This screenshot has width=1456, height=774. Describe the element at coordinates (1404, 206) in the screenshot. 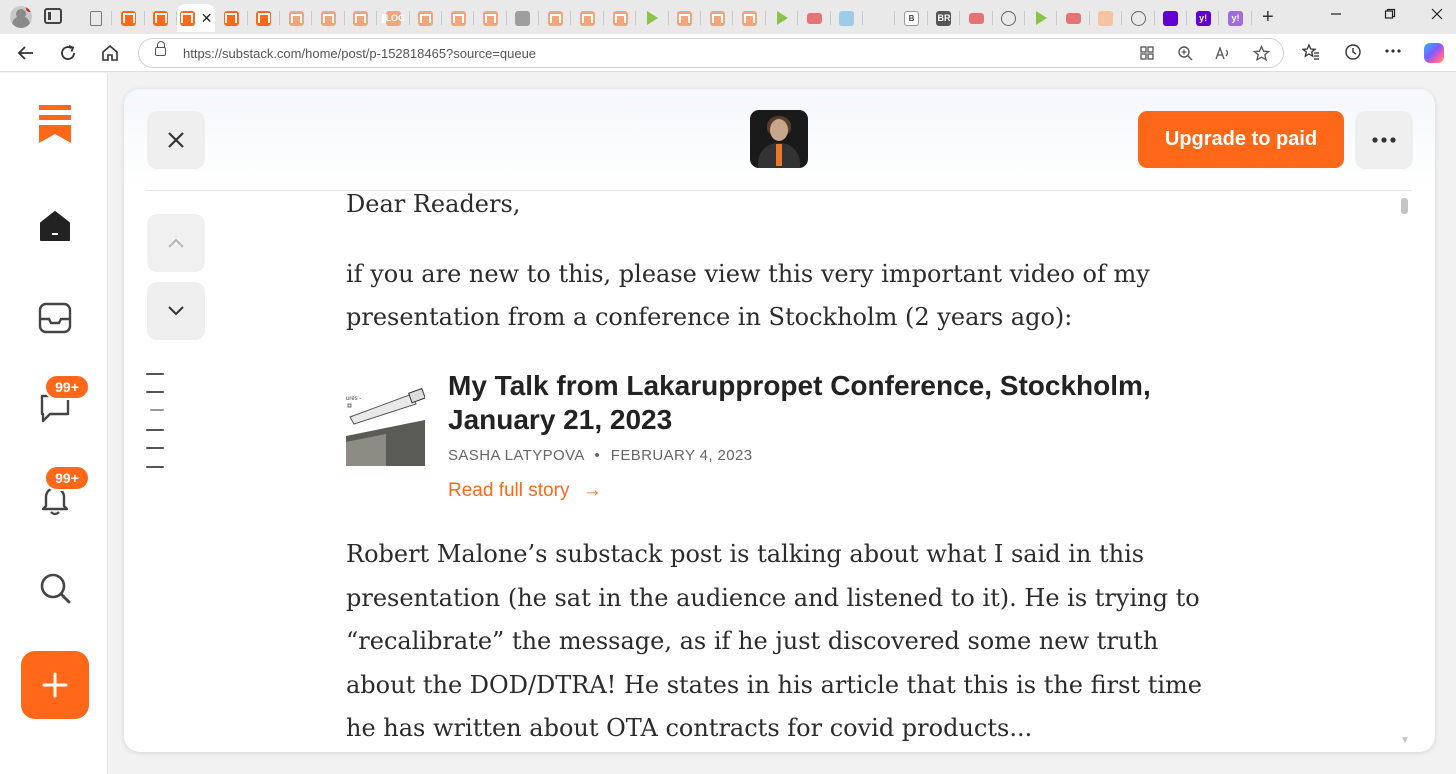

I see `scrollbar-thumb` at that location.